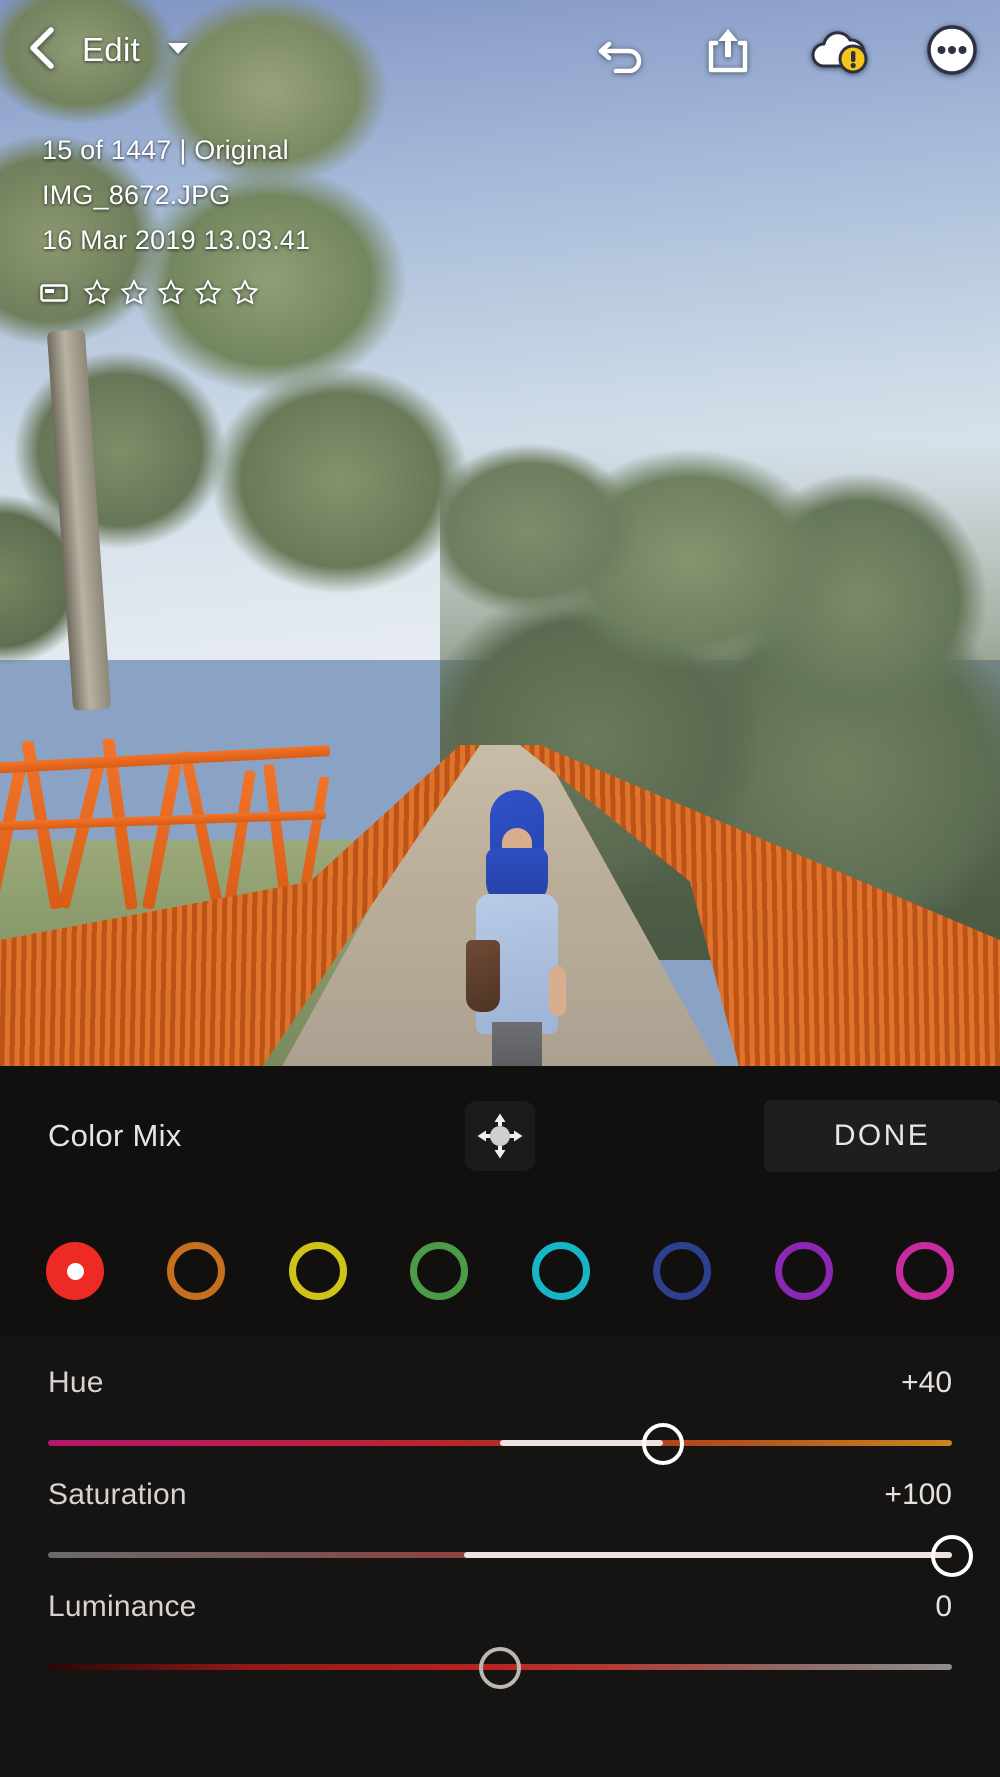 The width and height of the screenshot is (1000, 1777). I want to click on color-swatch-row, so click(500, 1271).